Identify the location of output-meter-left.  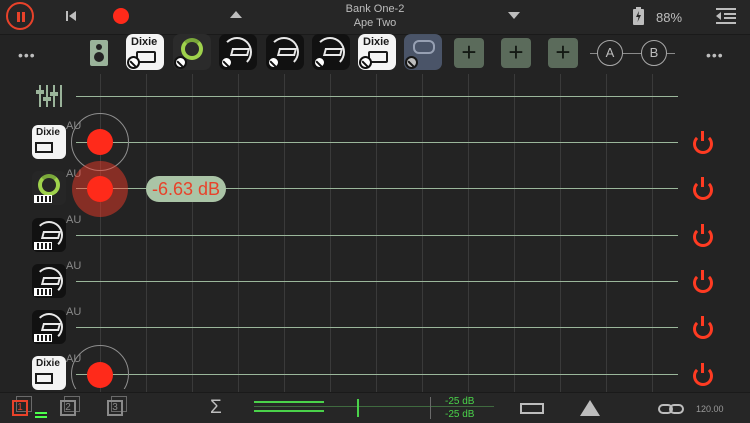
(289, 402).